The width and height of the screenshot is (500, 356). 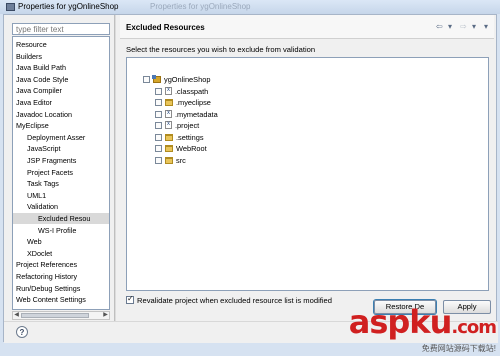 I want to click on tree-node: .mymetadata, so click(x=186, y=114).